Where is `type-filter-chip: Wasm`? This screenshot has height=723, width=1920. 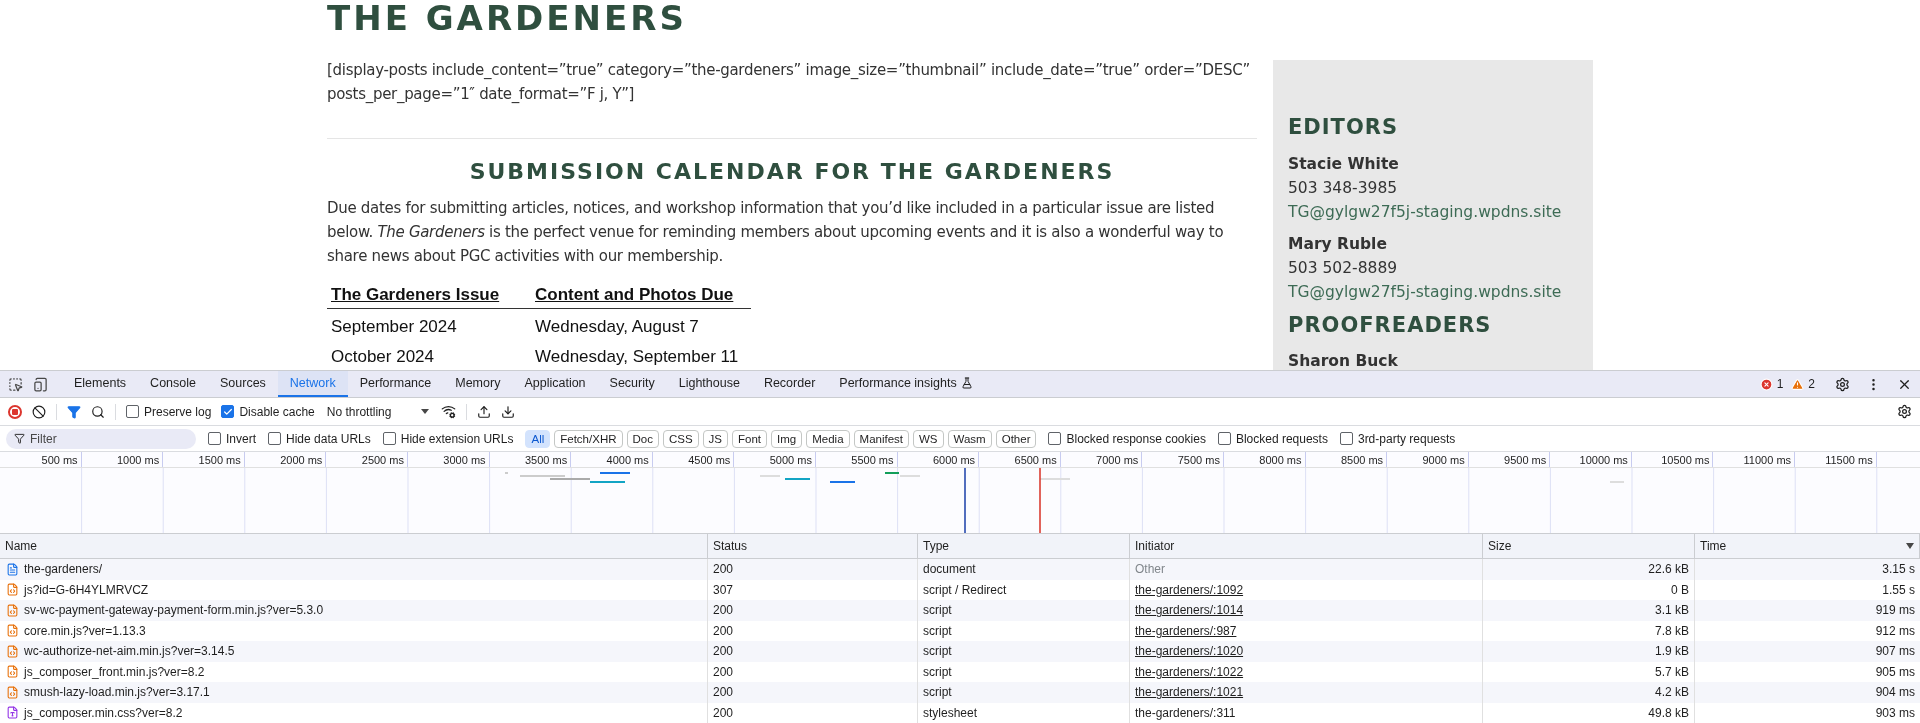
type-filter-chip: Wasm is located at coordinates (969, 438).